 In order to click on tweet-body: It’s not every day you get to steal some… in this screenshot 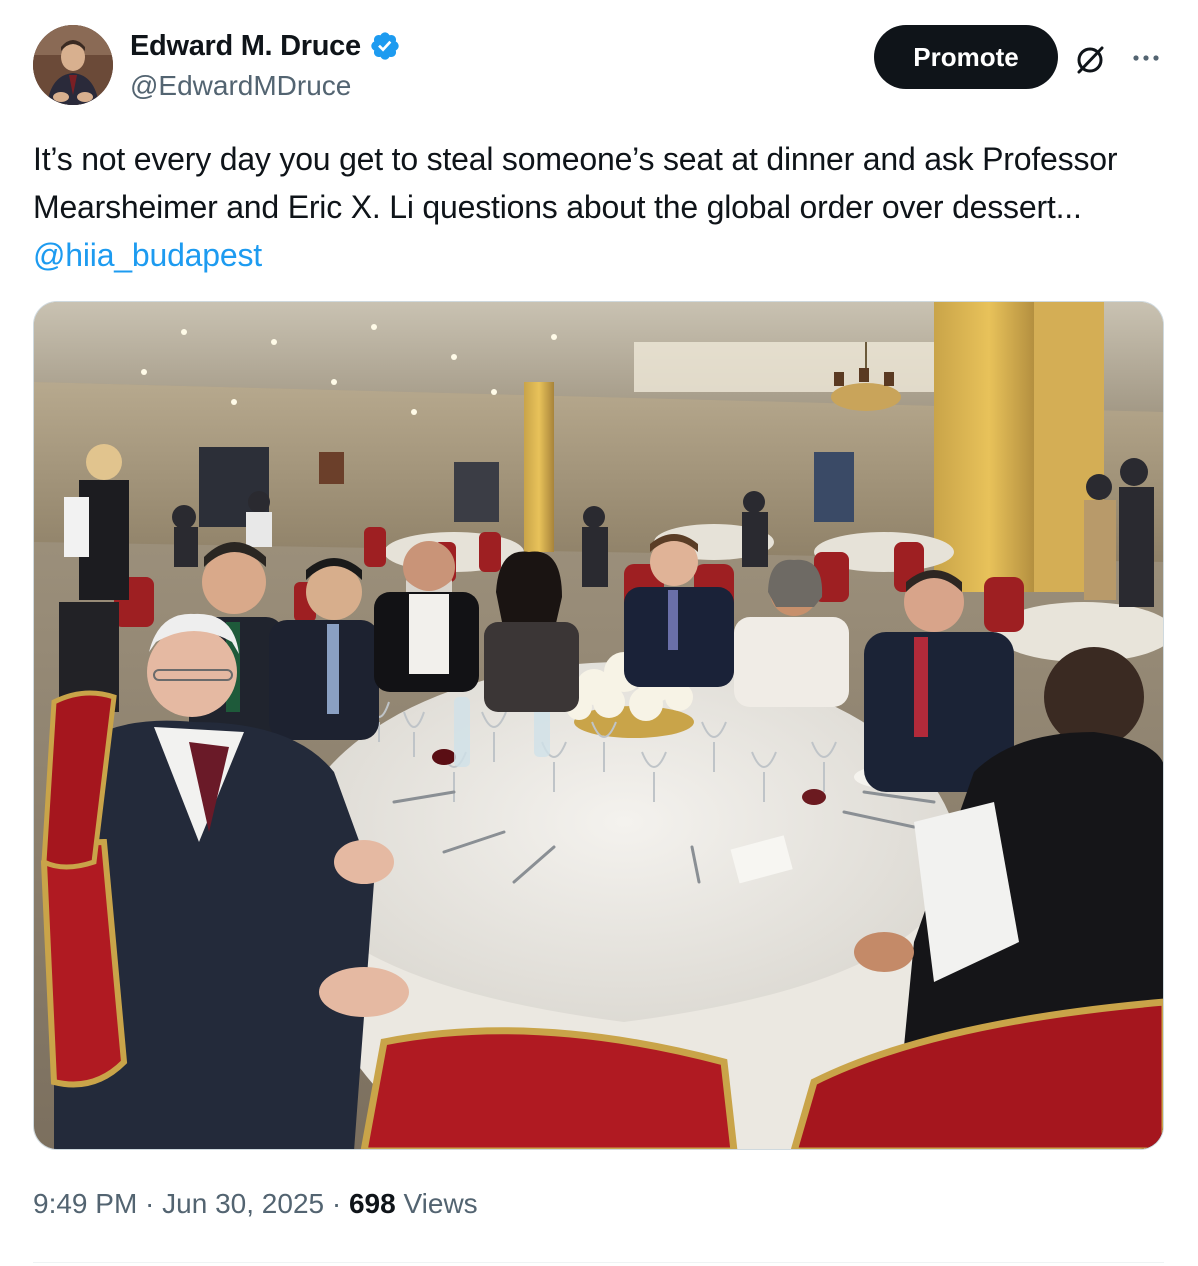, I will do `click(579, 183)`.